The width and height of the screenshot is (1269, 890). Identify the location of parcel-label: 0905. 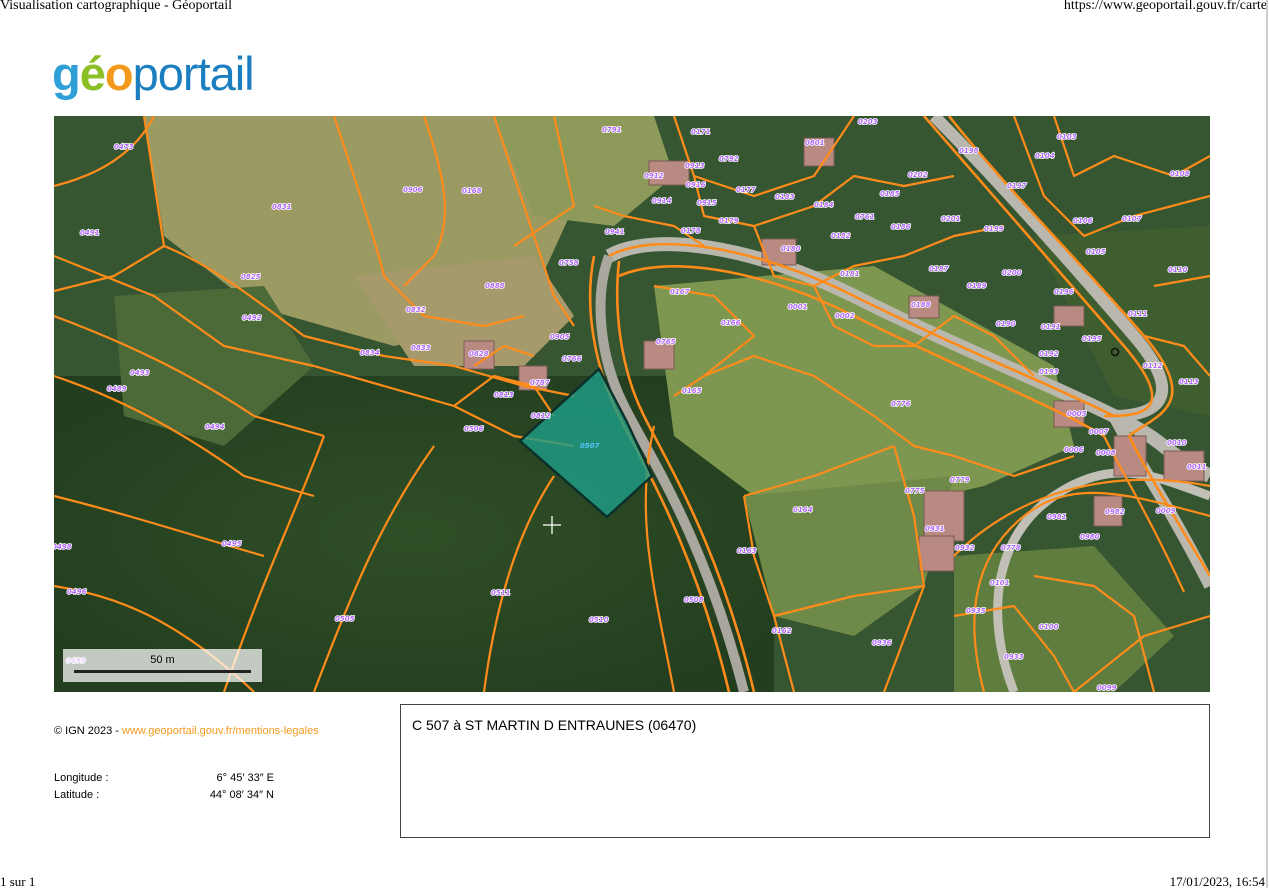
(560, 337).